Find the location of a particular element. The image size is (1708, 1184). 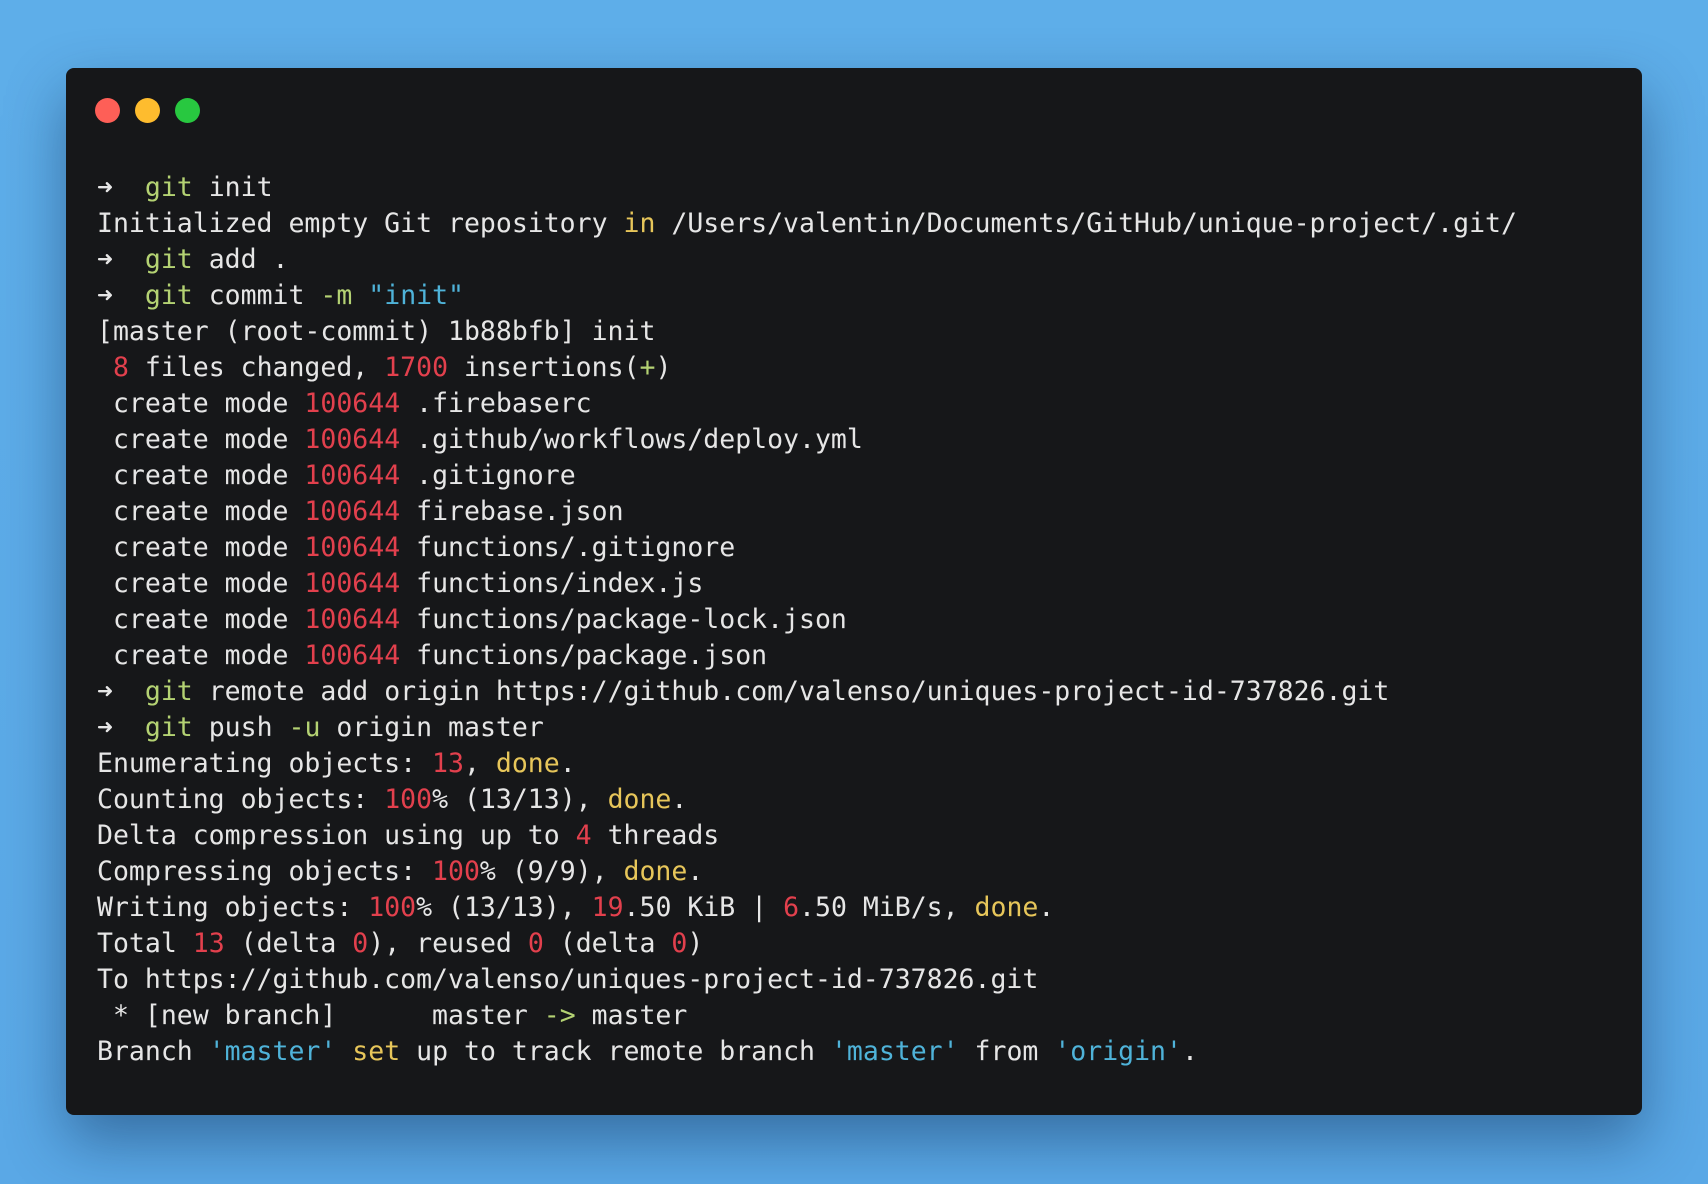

token-text: functions/package.json is located at coordinates (584, 655).